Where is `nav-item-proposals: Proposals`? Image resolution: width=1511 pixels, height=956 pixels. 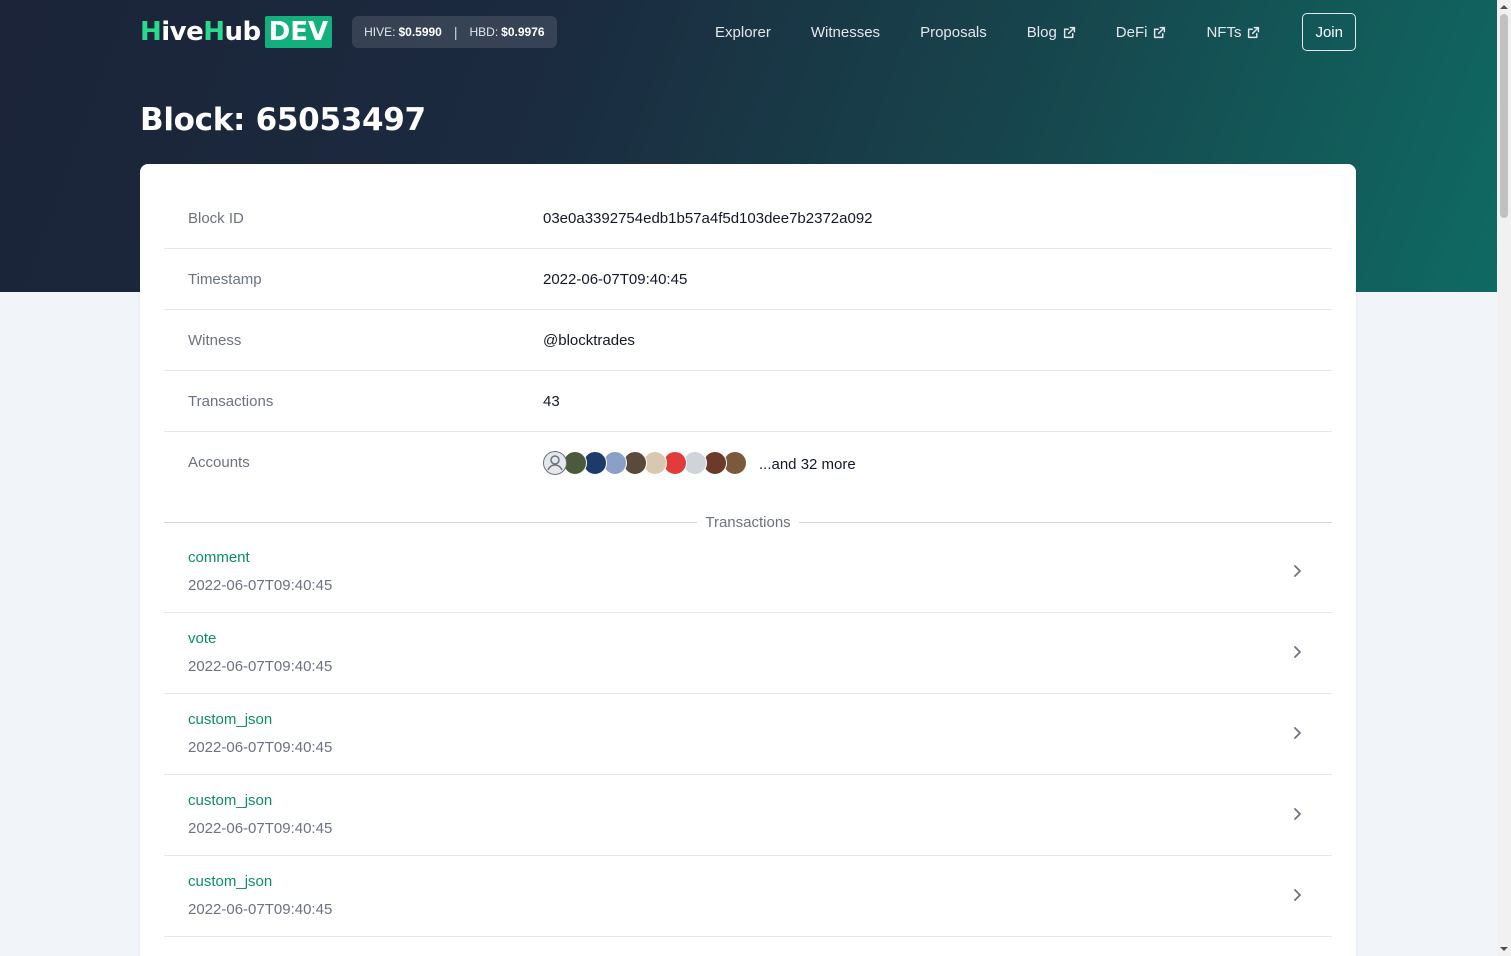
nav-item-proposals: Proposals is located at coordinates (953, 32).